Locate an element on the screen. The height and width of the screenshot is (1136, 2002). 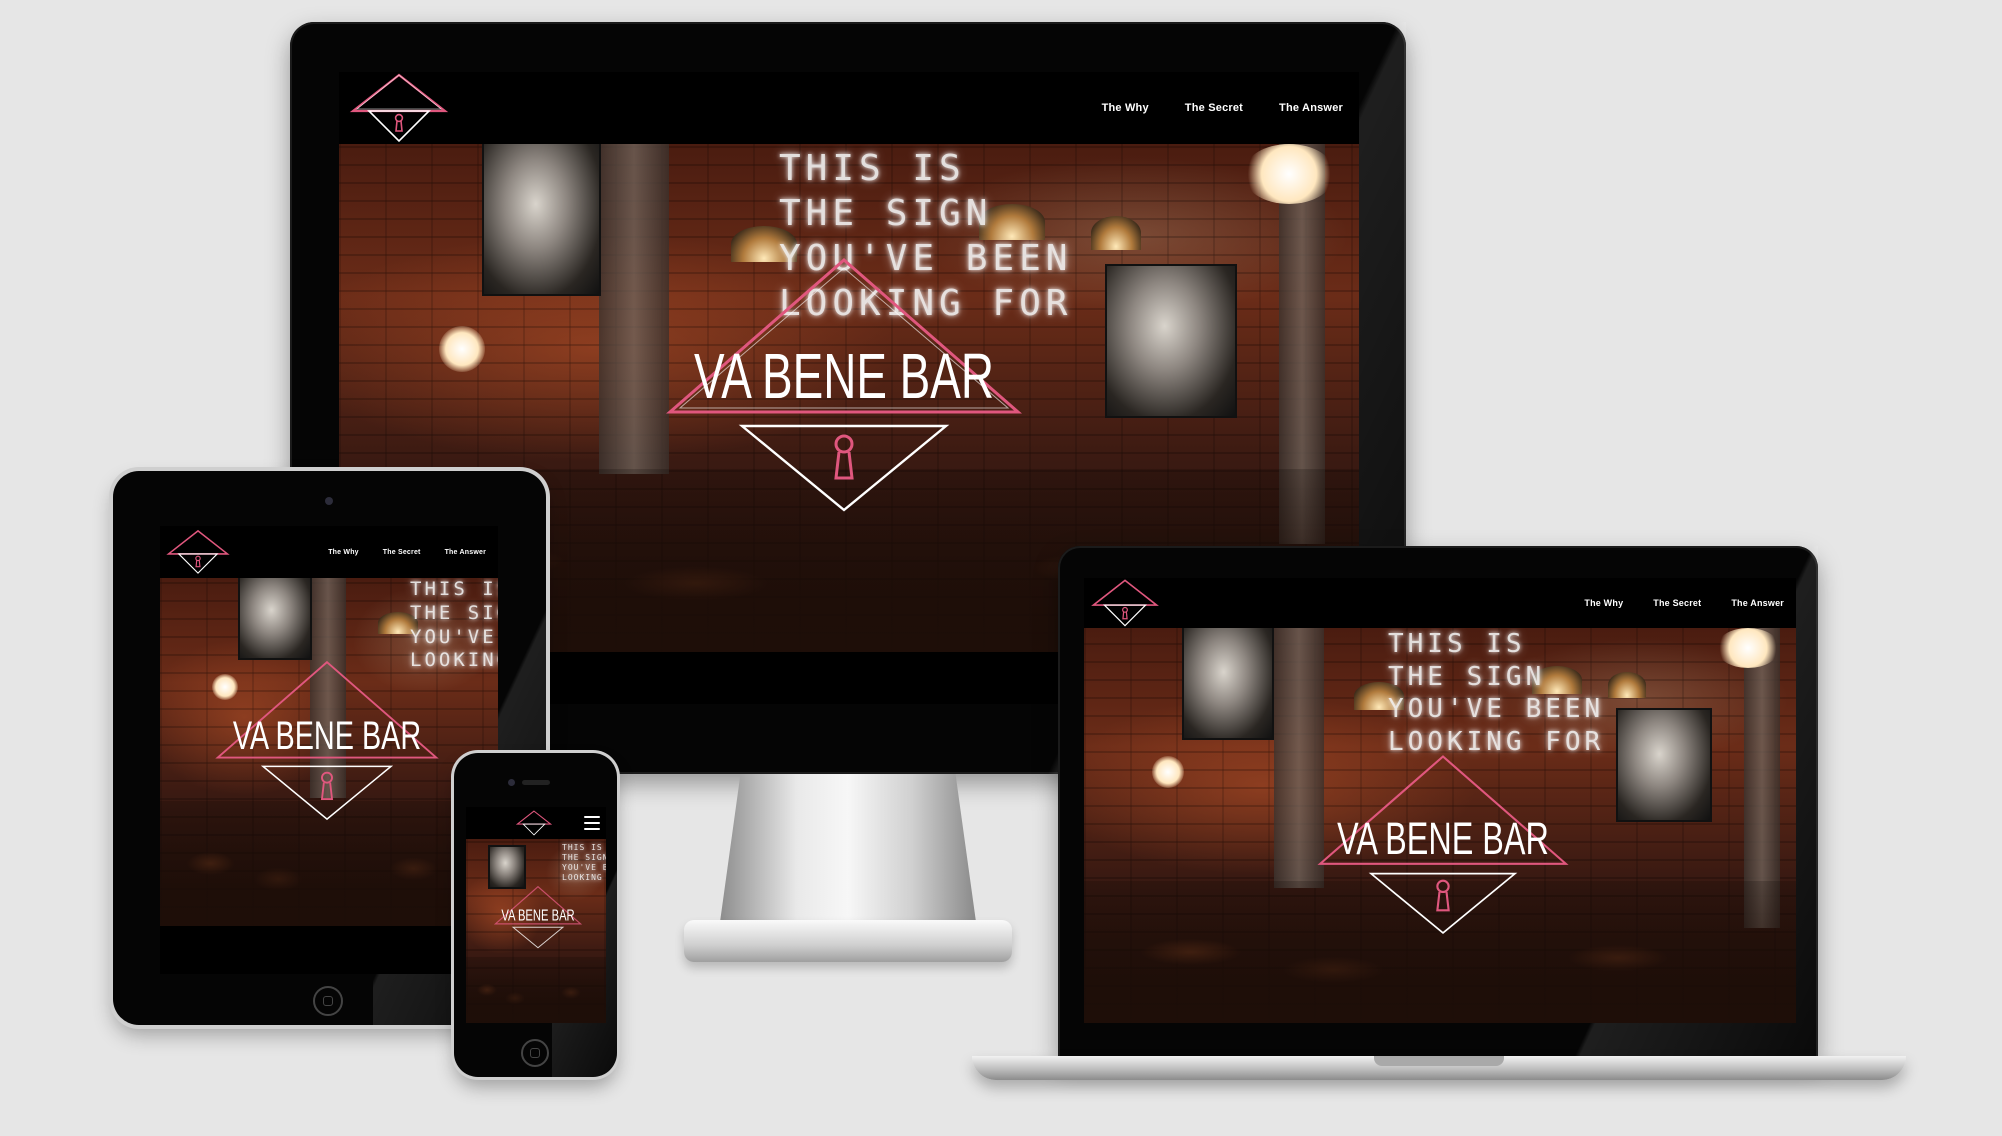
brand-title: VA BENE BAR is located at coordinates (537, 915).